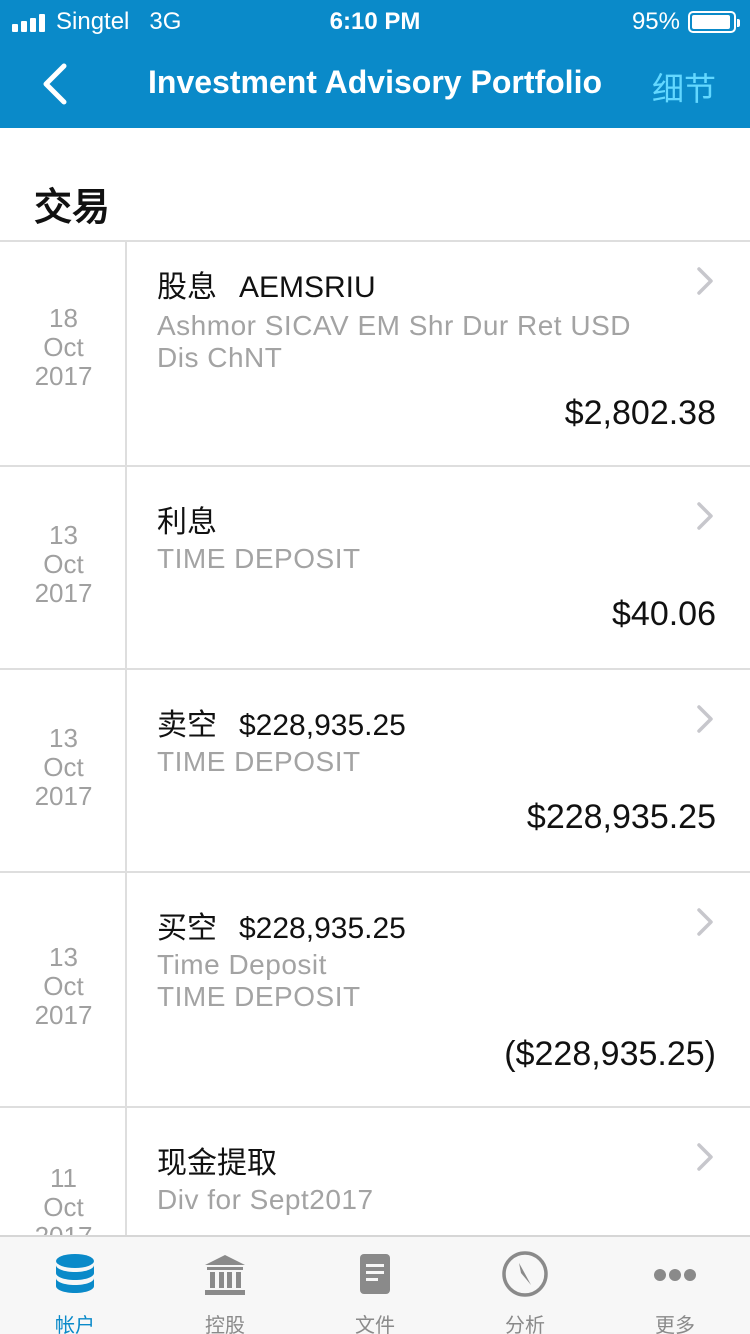 The image size is (750, 1334). Describe the element at coordinates (640, 413) in the screenshot. I see `transaction-amount: $2,802.38` at that location.